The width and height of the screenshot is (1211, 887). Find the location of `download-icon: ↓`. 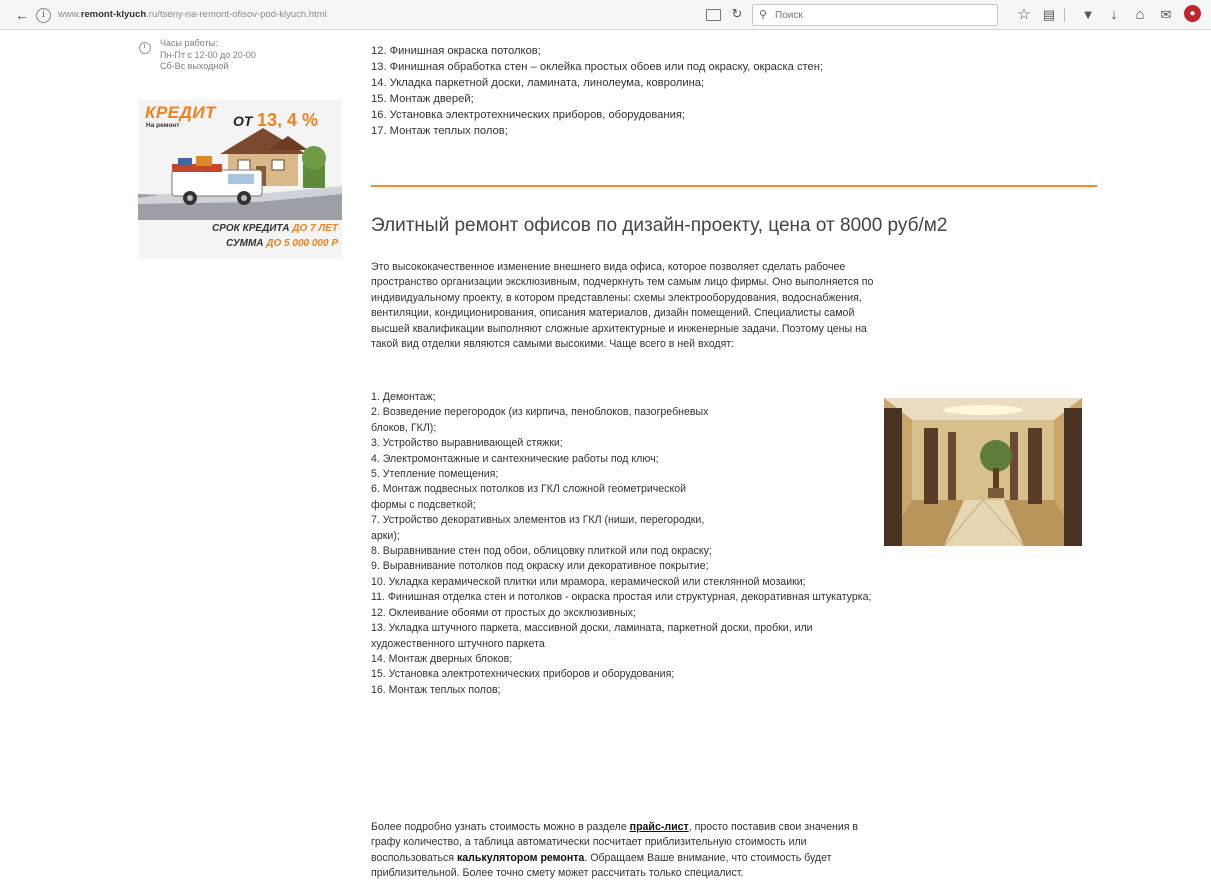

download-icon: ↓ is located at coordinates (1114, 15).